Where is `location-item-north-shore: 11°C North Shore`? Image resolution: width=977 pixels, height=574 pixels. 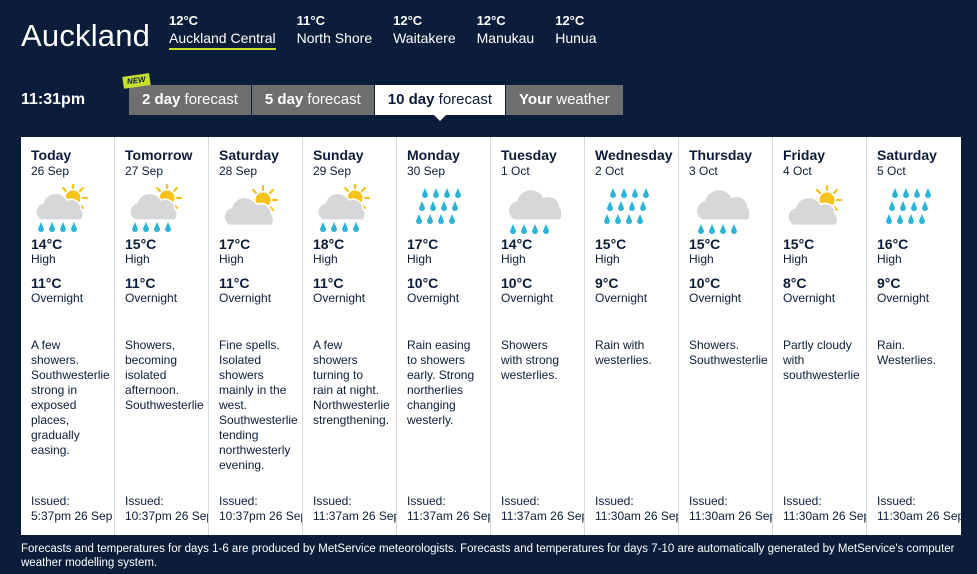 location-item-north-shore: 11°C North Shore is located at coordinates (334, 31).